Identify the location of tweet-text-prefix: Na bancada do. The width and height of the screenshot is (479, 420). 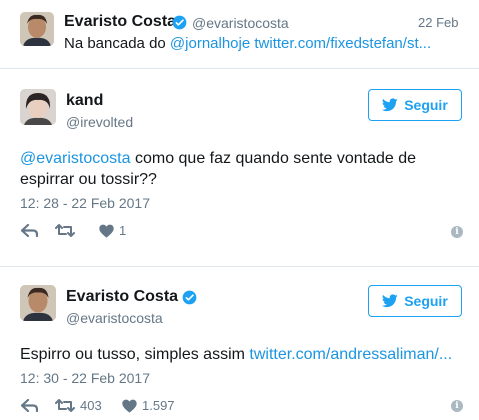
(117, 43).